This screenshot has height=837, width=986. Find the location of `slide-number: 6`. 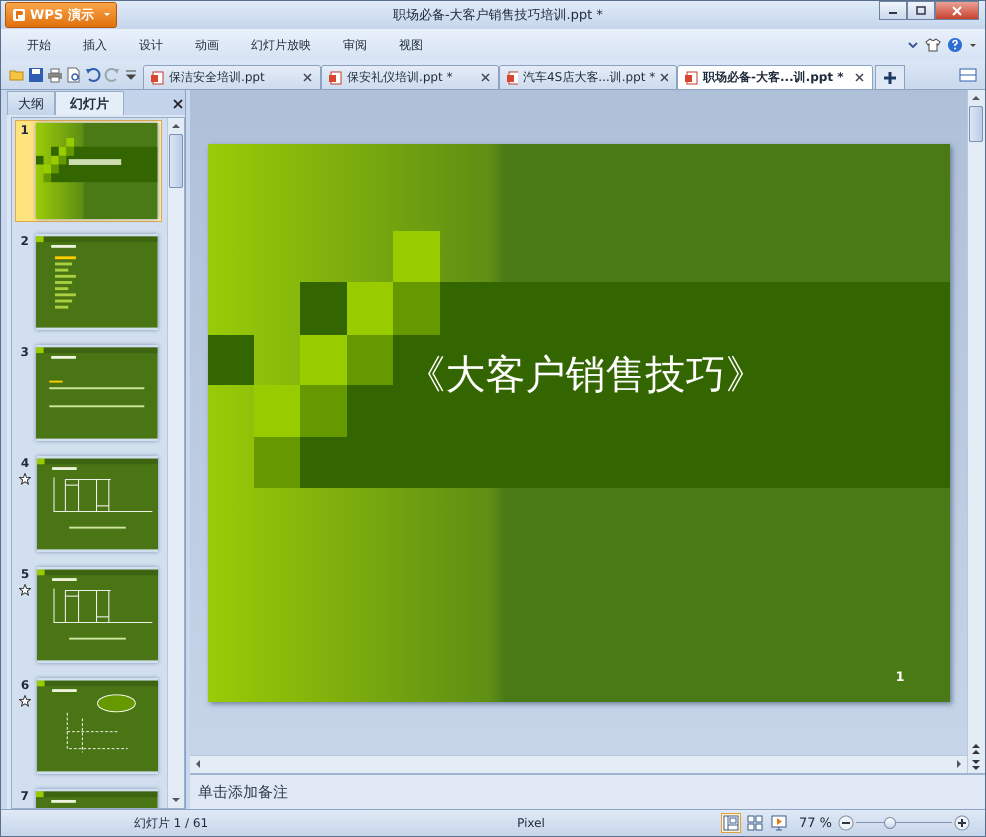

slide-number: 6 is located at coordinates (25, 685).